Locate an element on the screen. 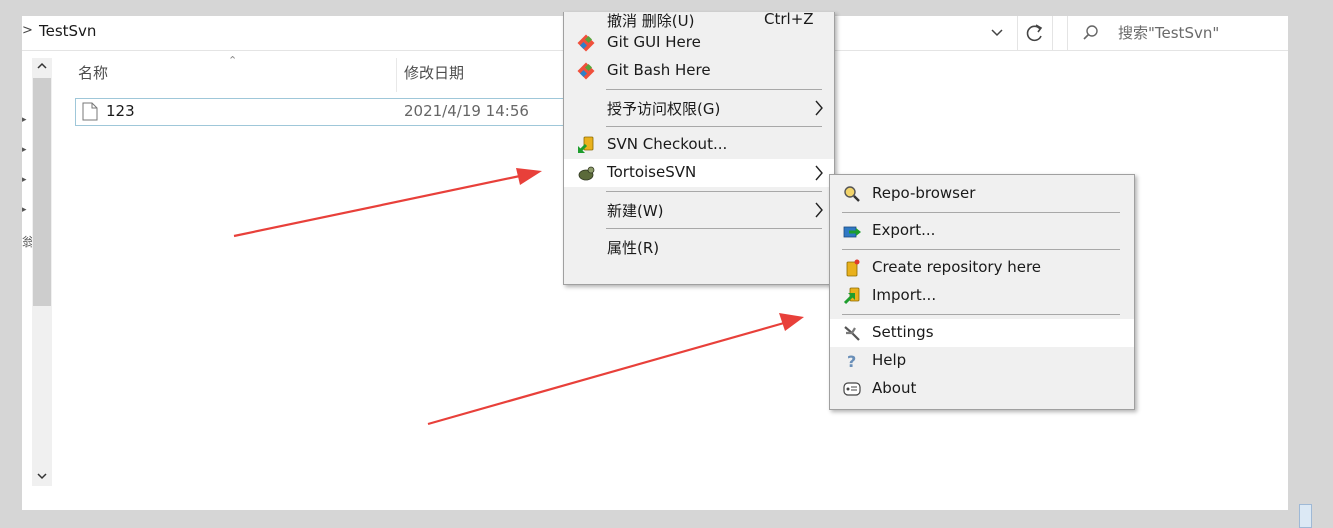  help-icon: ? is located at coordinates (851, 361).